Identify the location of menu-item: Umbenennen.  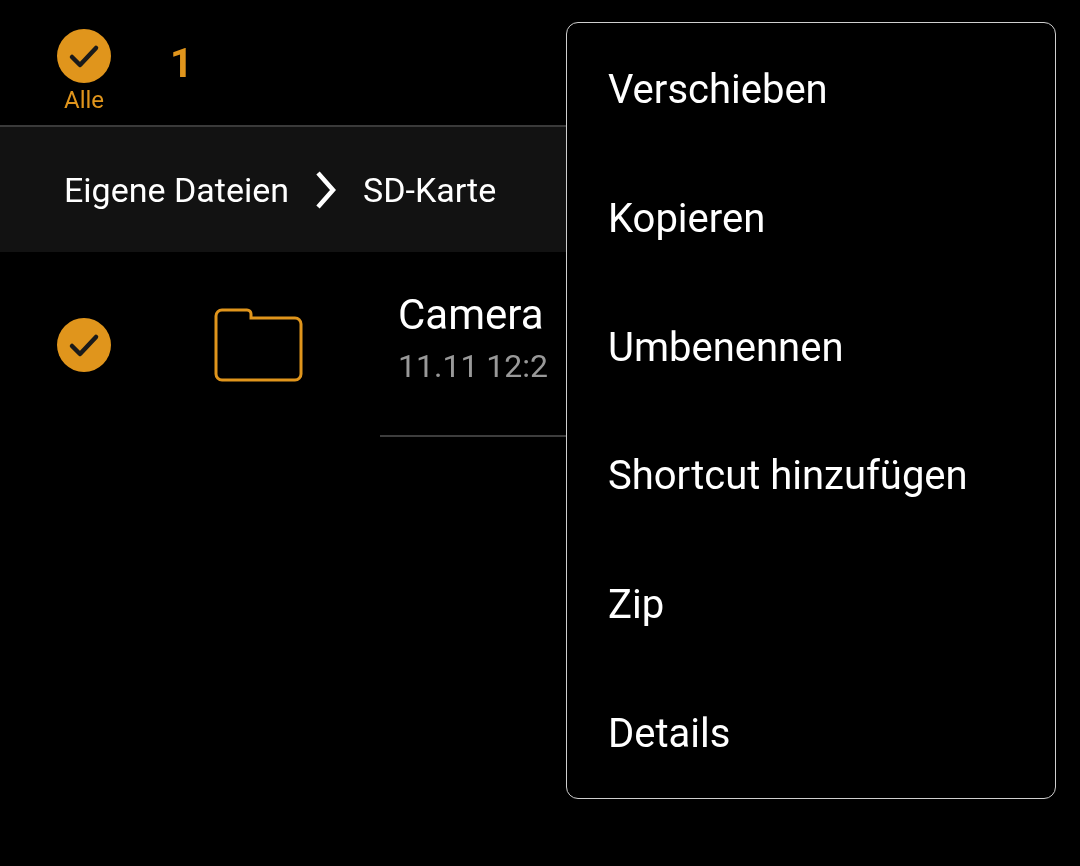
(811, 347).